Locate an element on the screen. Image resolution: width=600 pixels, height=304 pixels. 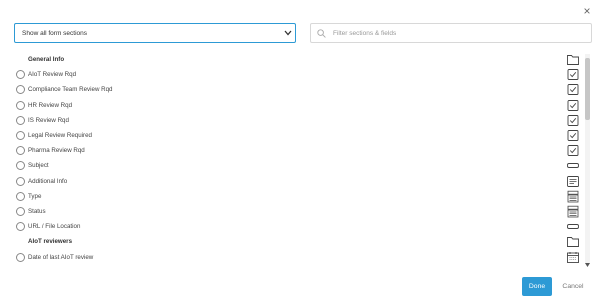
field-row: HR Review Rqd is located at coordinates (291, 105).